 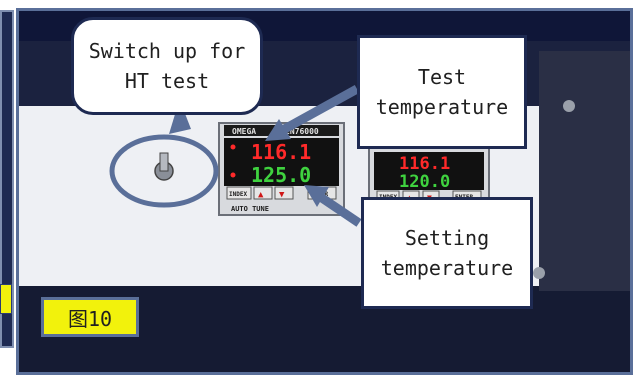 I want to click on set-value-display: 125.0, so click(x=281, y=175).